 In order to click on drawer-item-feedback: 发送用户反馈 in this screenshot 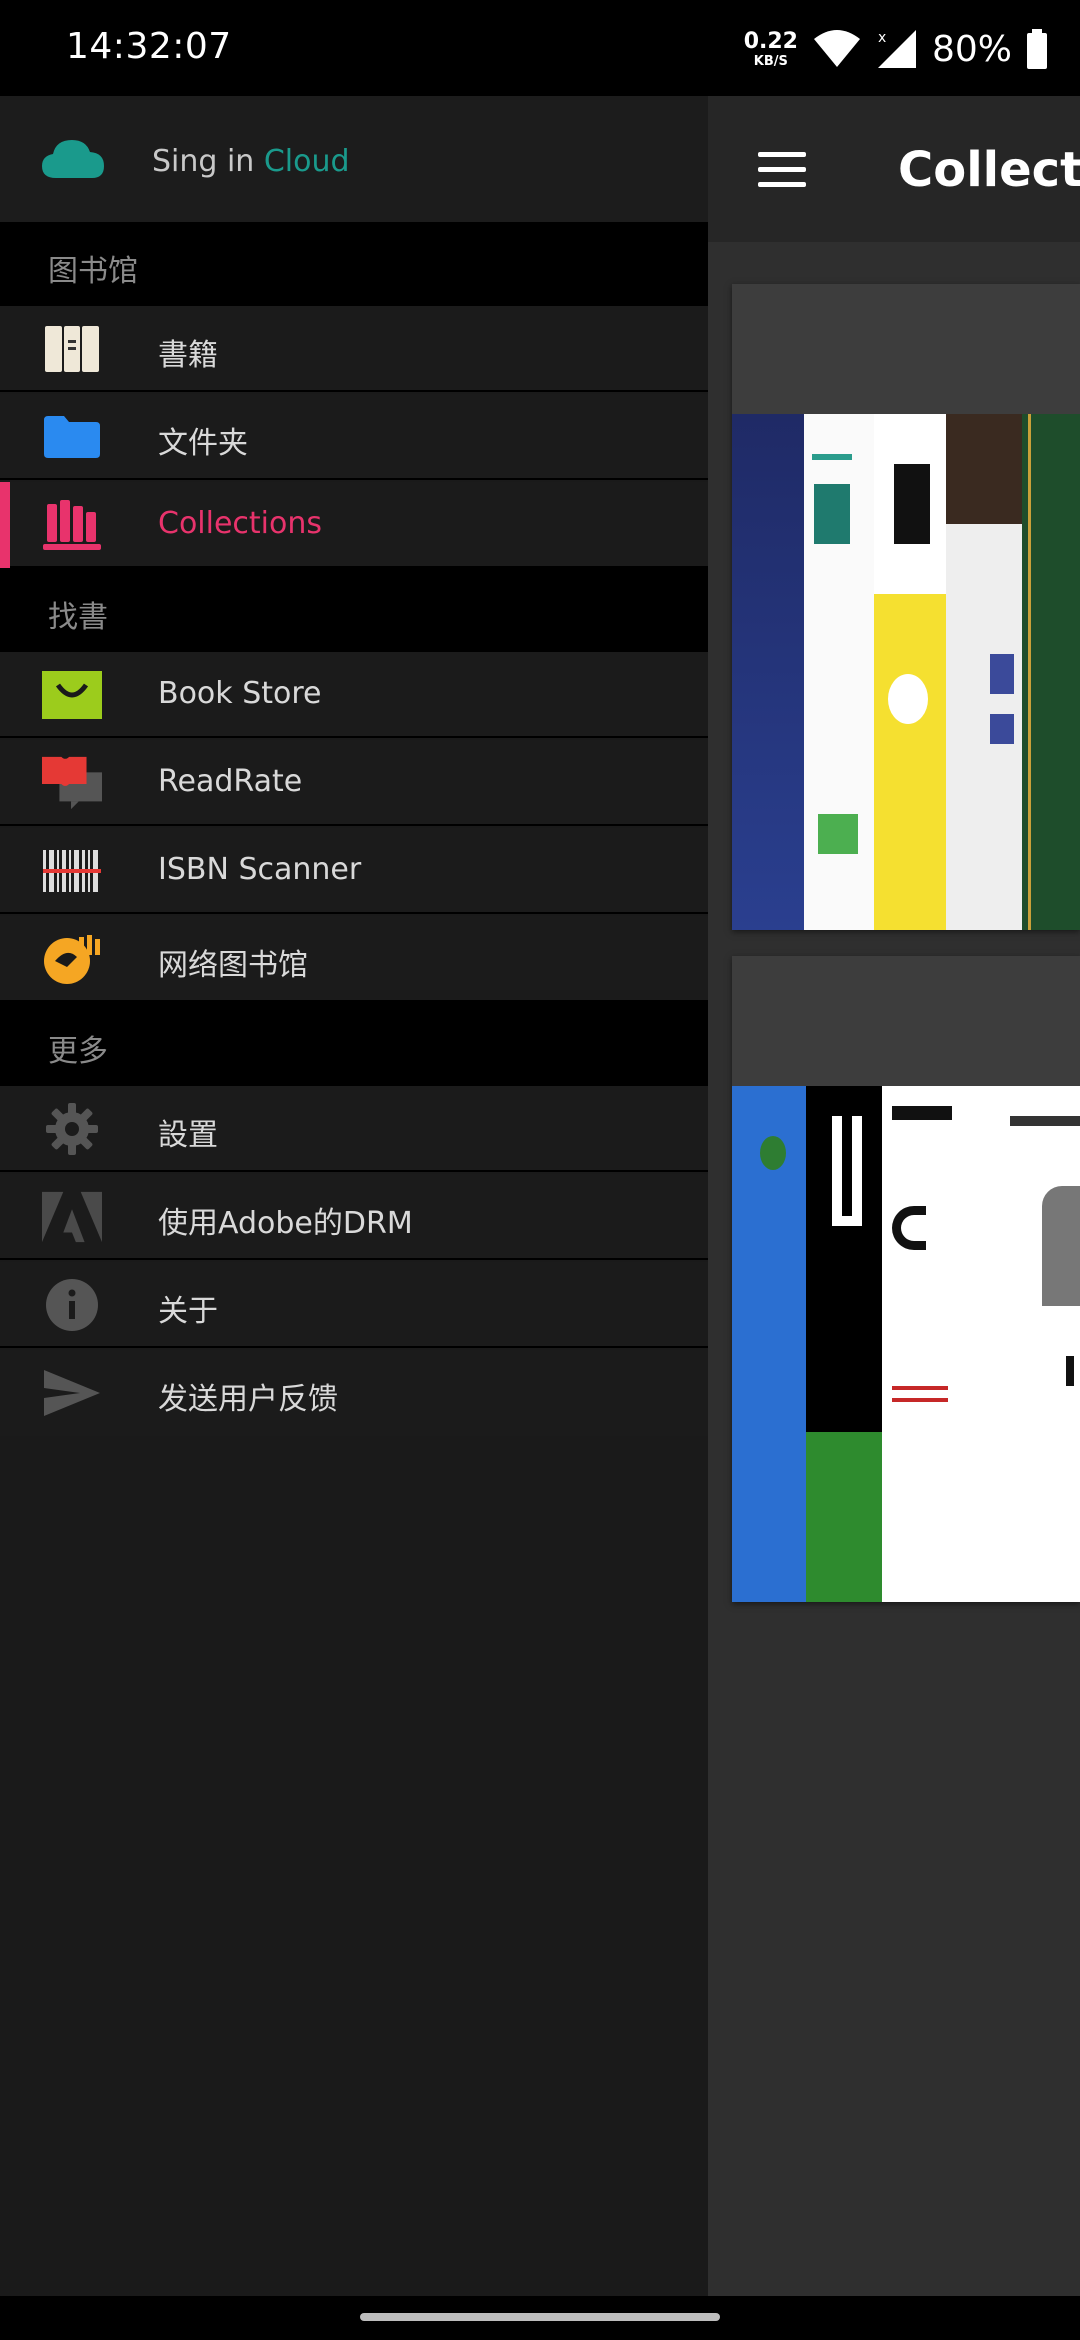, I will do `click(354, 1393)`.